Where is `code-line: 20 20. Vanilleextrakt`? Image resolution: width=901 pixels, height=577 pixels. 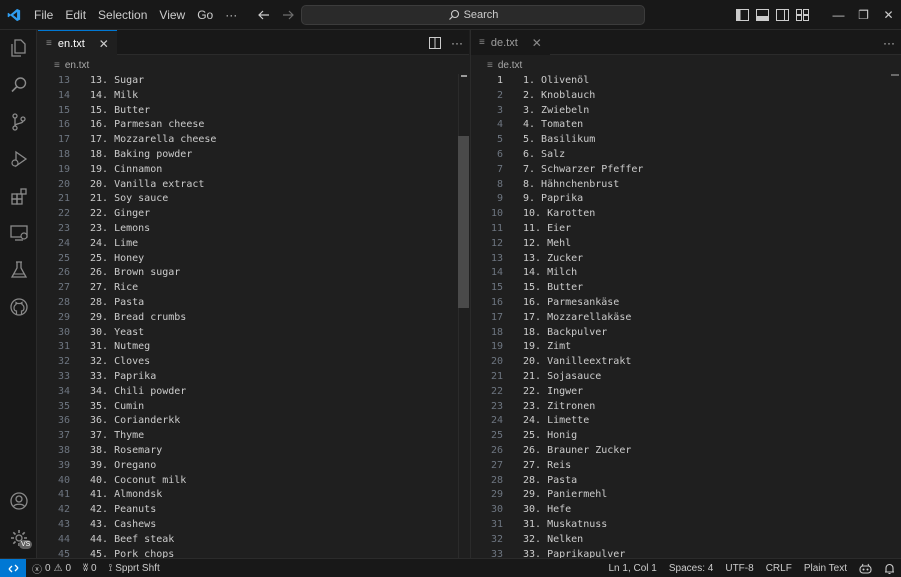 code-line: 20 20. Vanilleextrakt is located at coordinates (686, 362).